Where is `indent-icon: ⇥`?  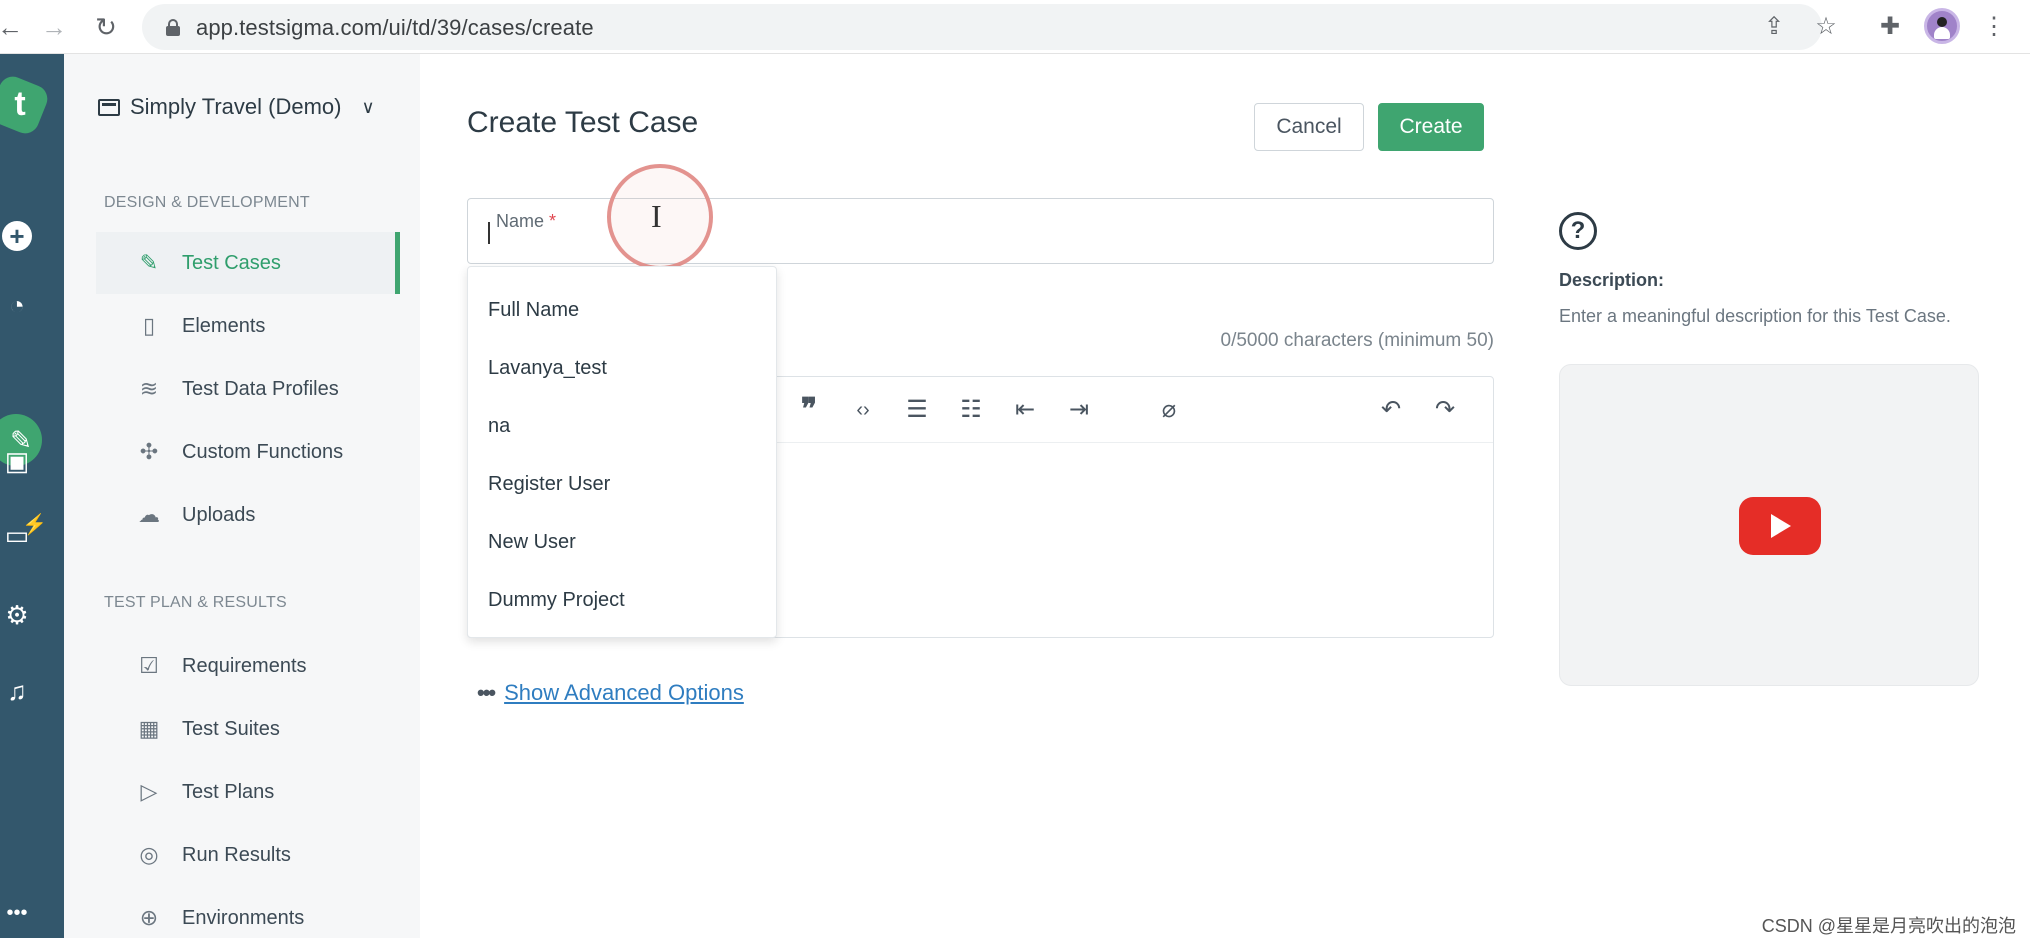
indent-icon: ⇥ is located at coordinates (1079, 410).